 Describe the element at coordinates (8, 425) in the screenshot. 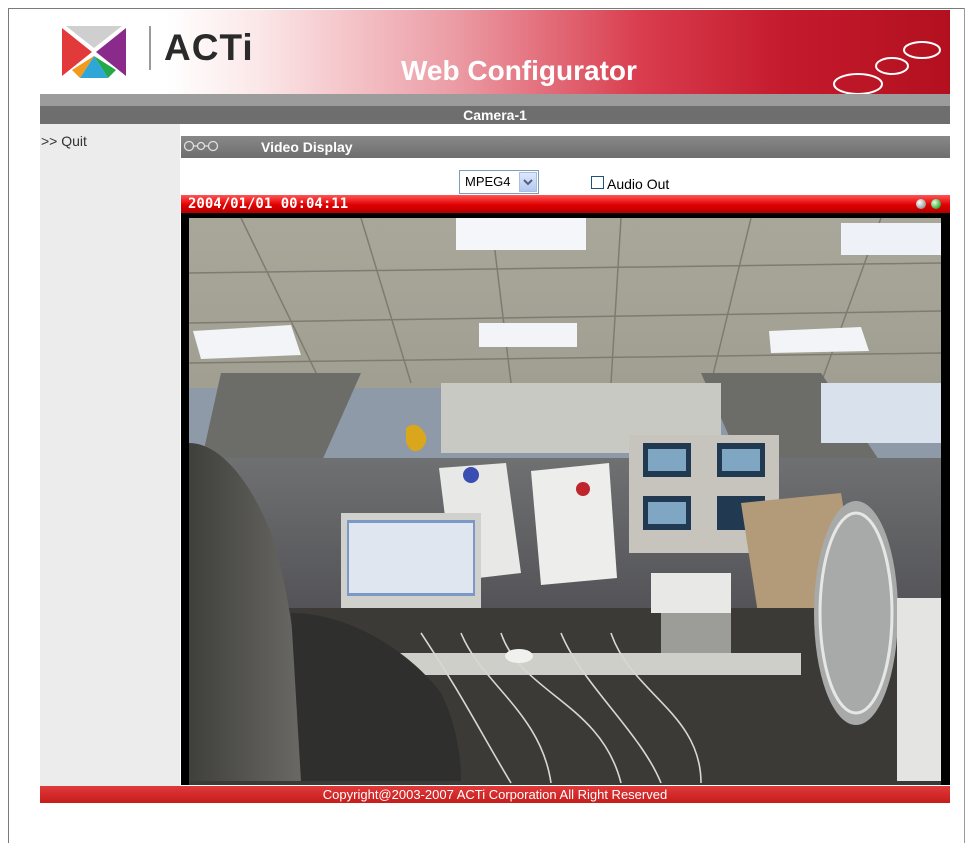

I see `window-border-left` at that location.